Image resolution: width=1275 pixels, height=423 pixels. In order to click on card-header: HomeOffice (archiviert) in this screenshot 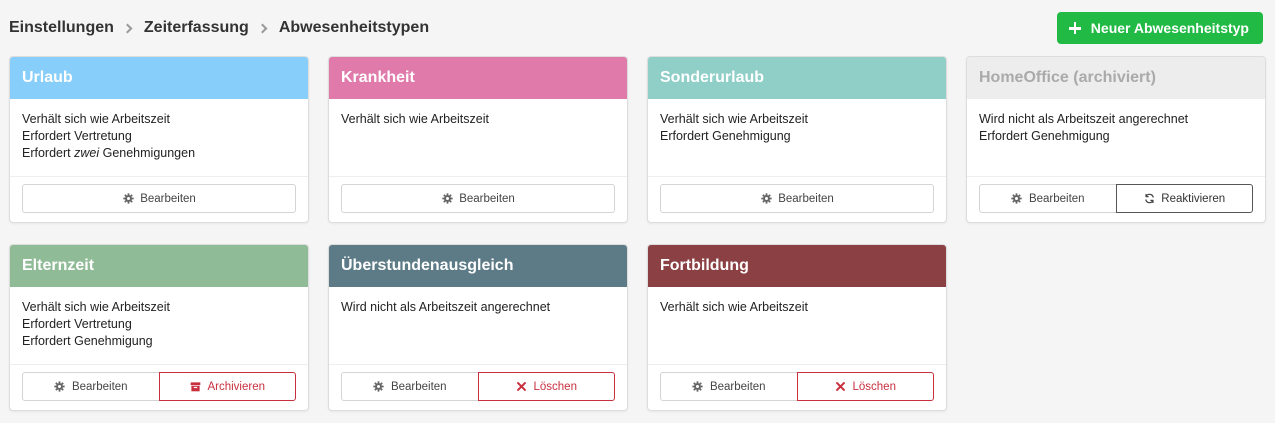, I will do `click(1116, 78)`.